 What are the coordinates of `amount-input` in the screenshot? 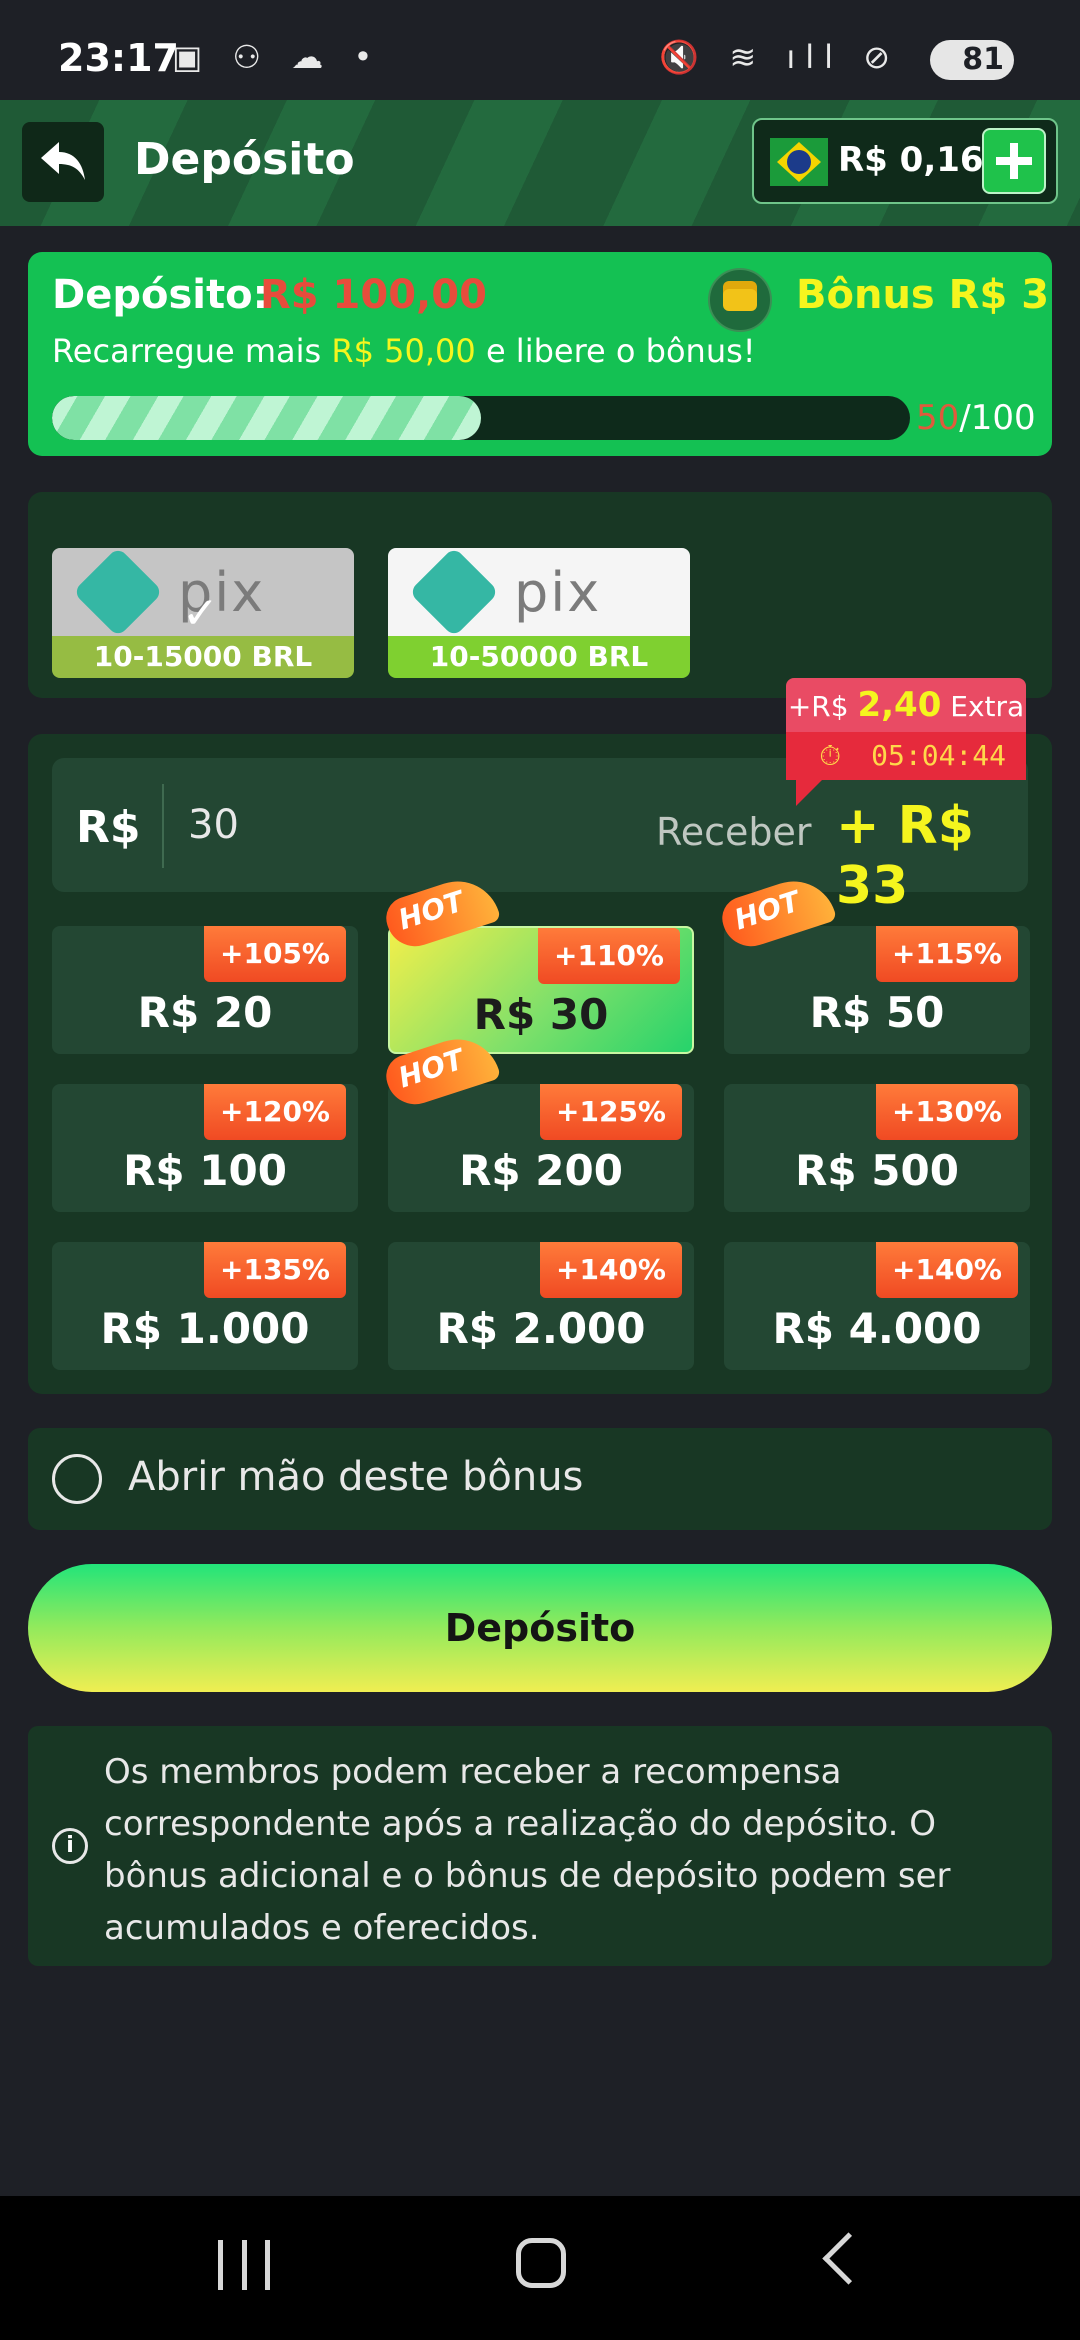 It's located at (378, 825).